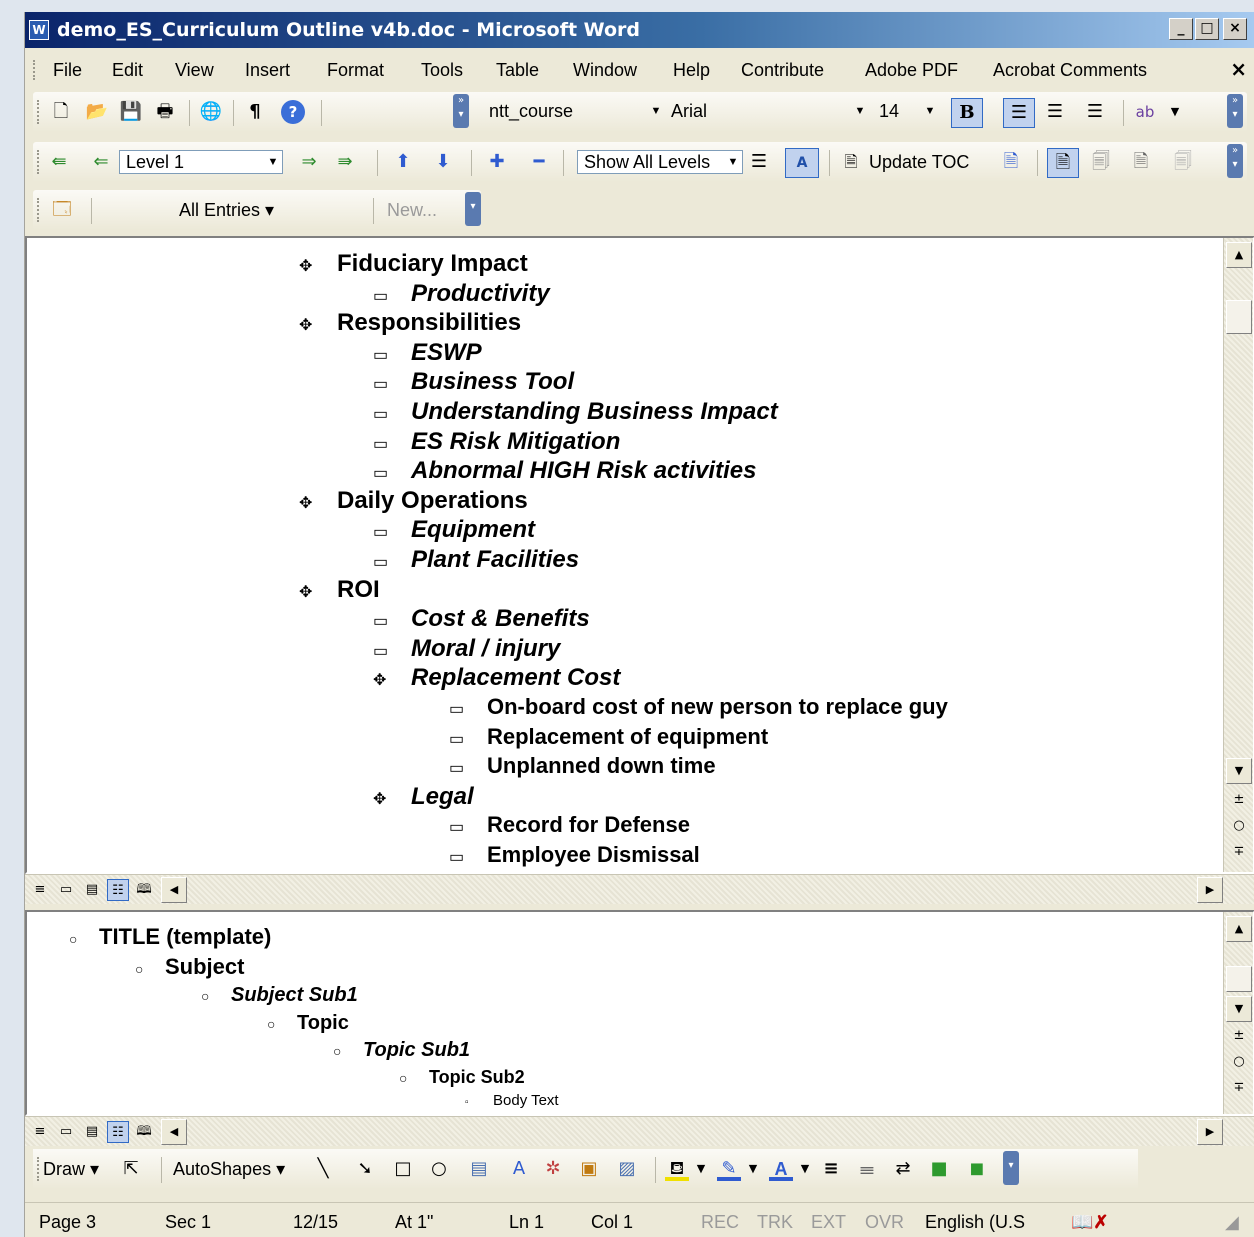  I want to click on align-right-icon: ☰, so click(1095, 112).